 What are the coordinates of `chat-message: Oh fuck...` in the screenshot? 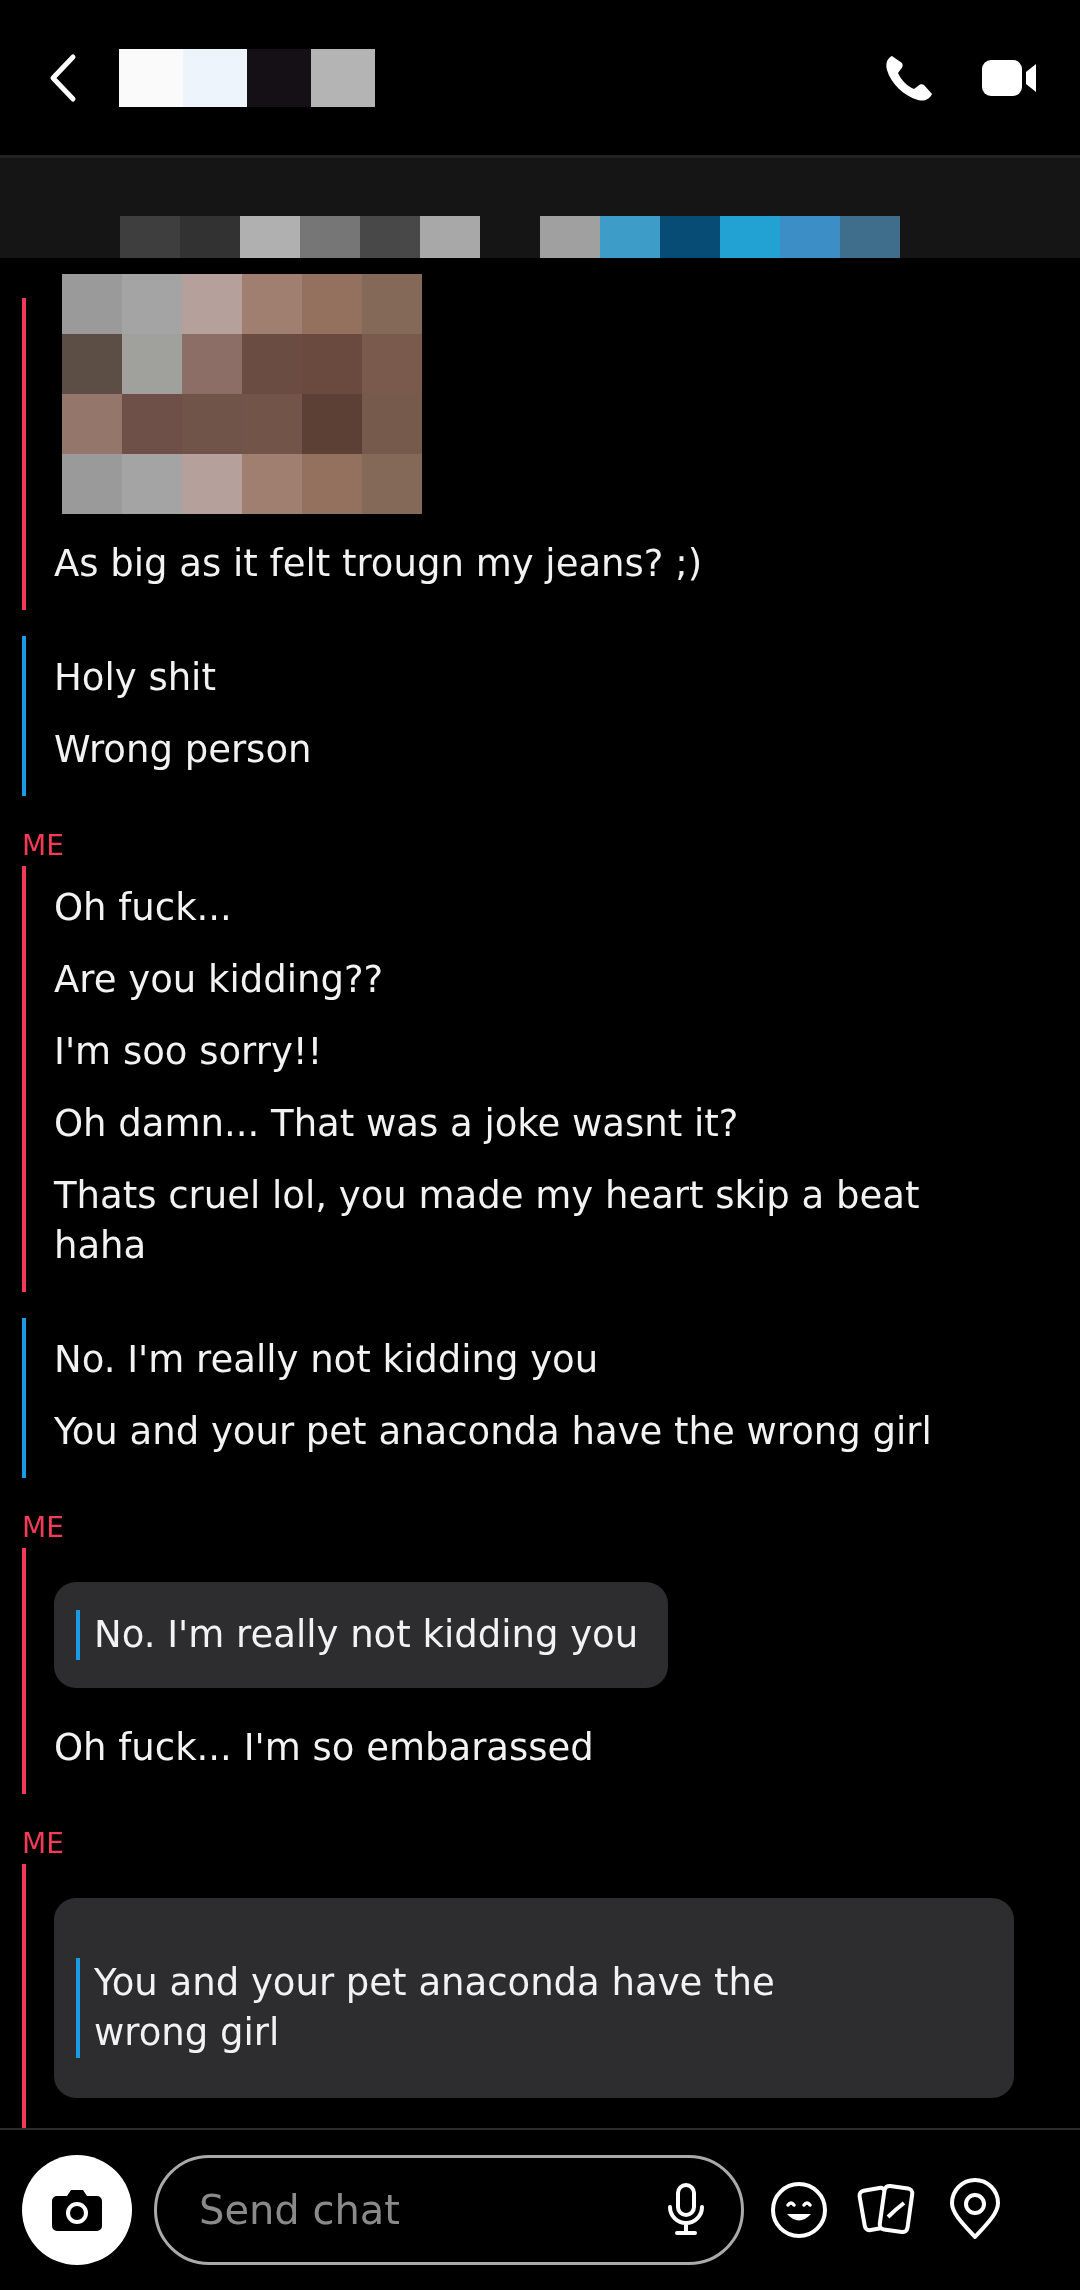 It's located at (143, 908).